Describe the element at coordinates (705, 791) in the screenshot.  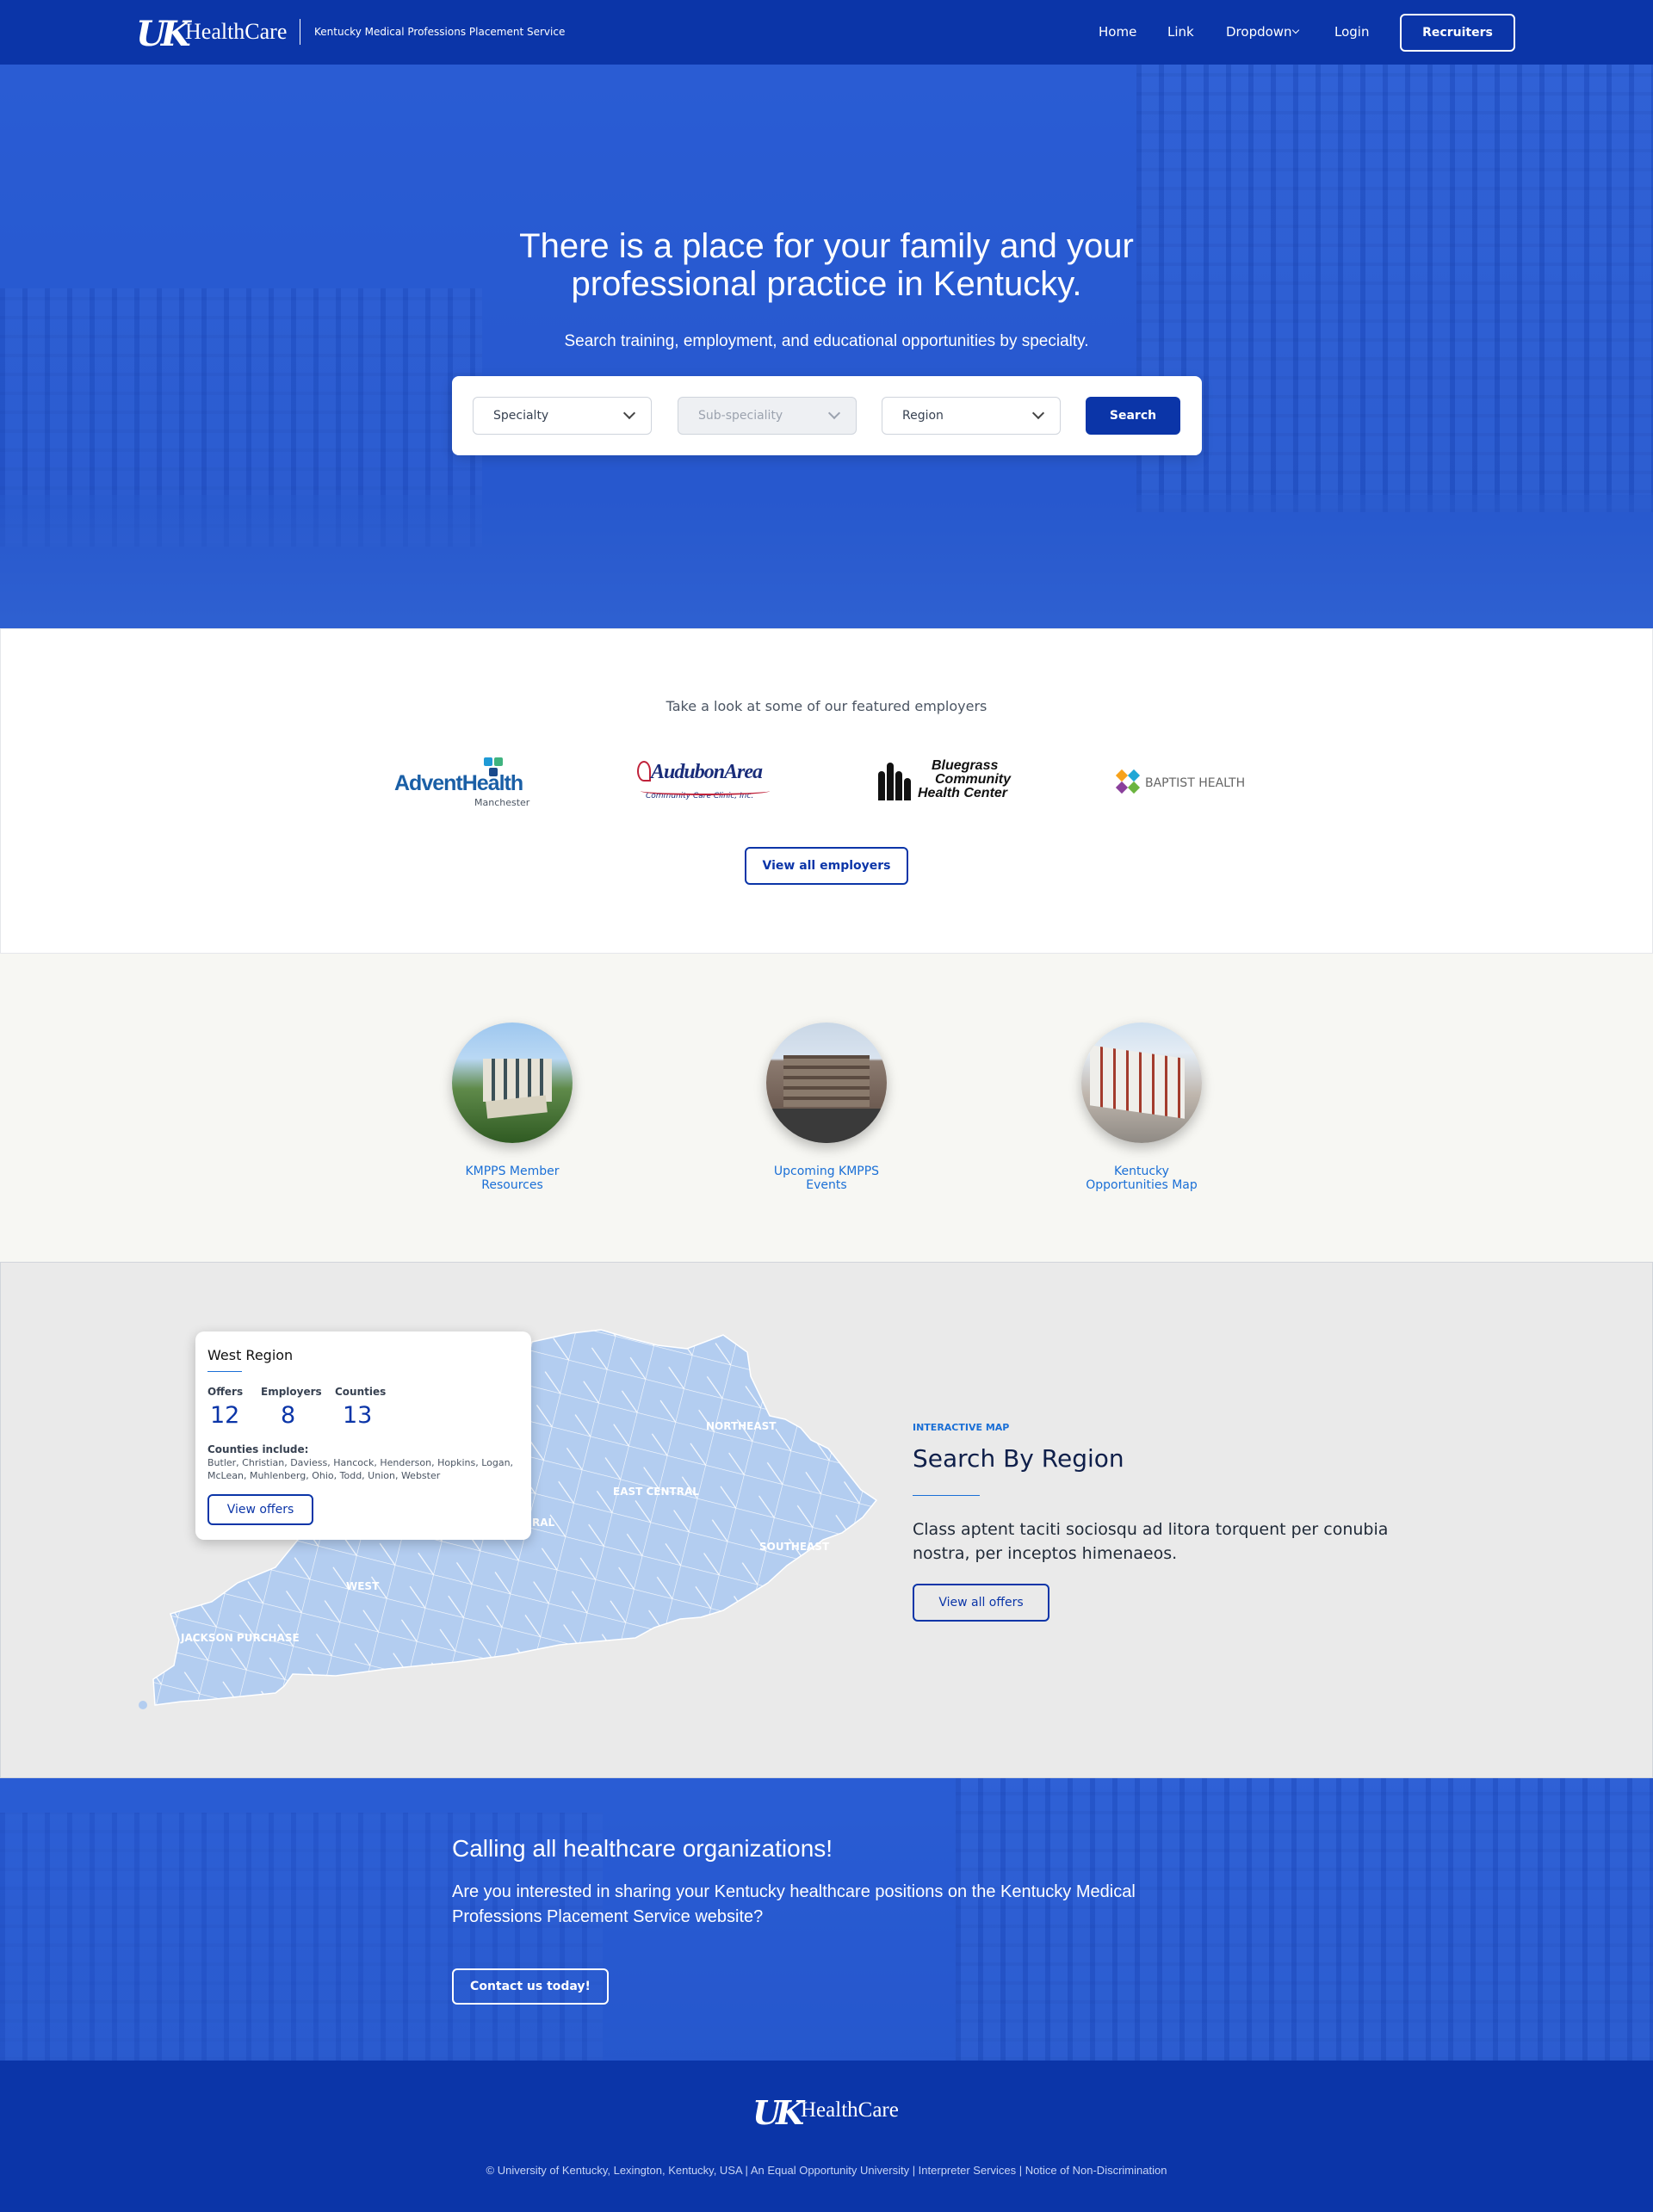
I see `audubon-swoosh` at that location.